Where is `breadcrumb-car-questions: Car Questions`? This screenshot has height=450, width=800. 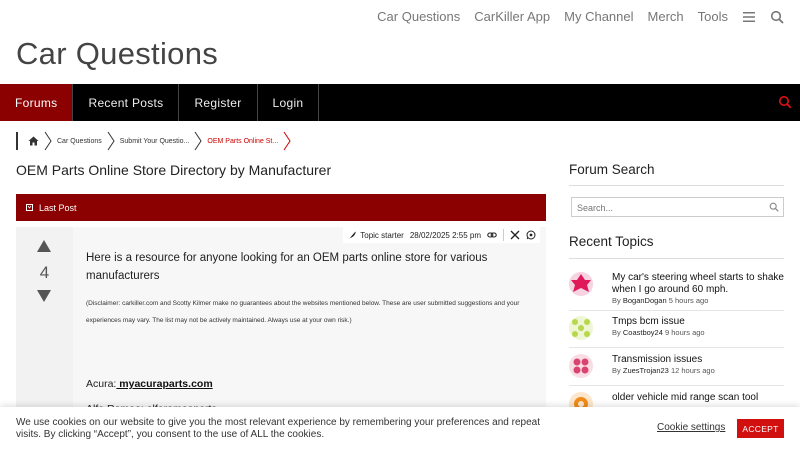 breadcrumb-car-questions: Car Questions is located at coordinates (79, 141).